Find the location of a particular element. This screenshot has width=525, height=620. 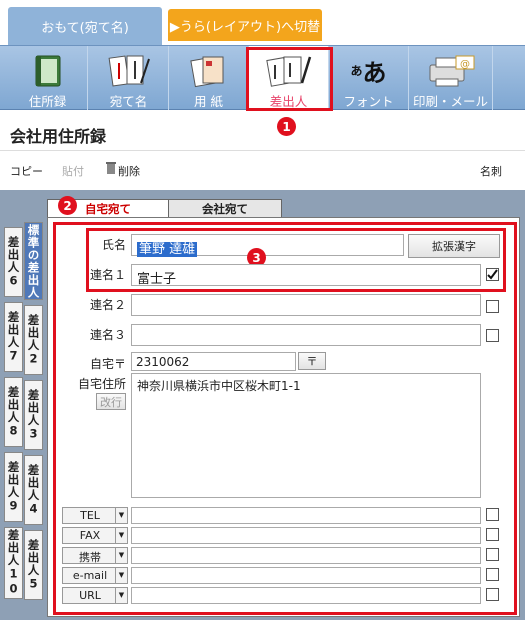

contact-type-mobile: 携帯 ▼ is located at coordinates (95, 555).